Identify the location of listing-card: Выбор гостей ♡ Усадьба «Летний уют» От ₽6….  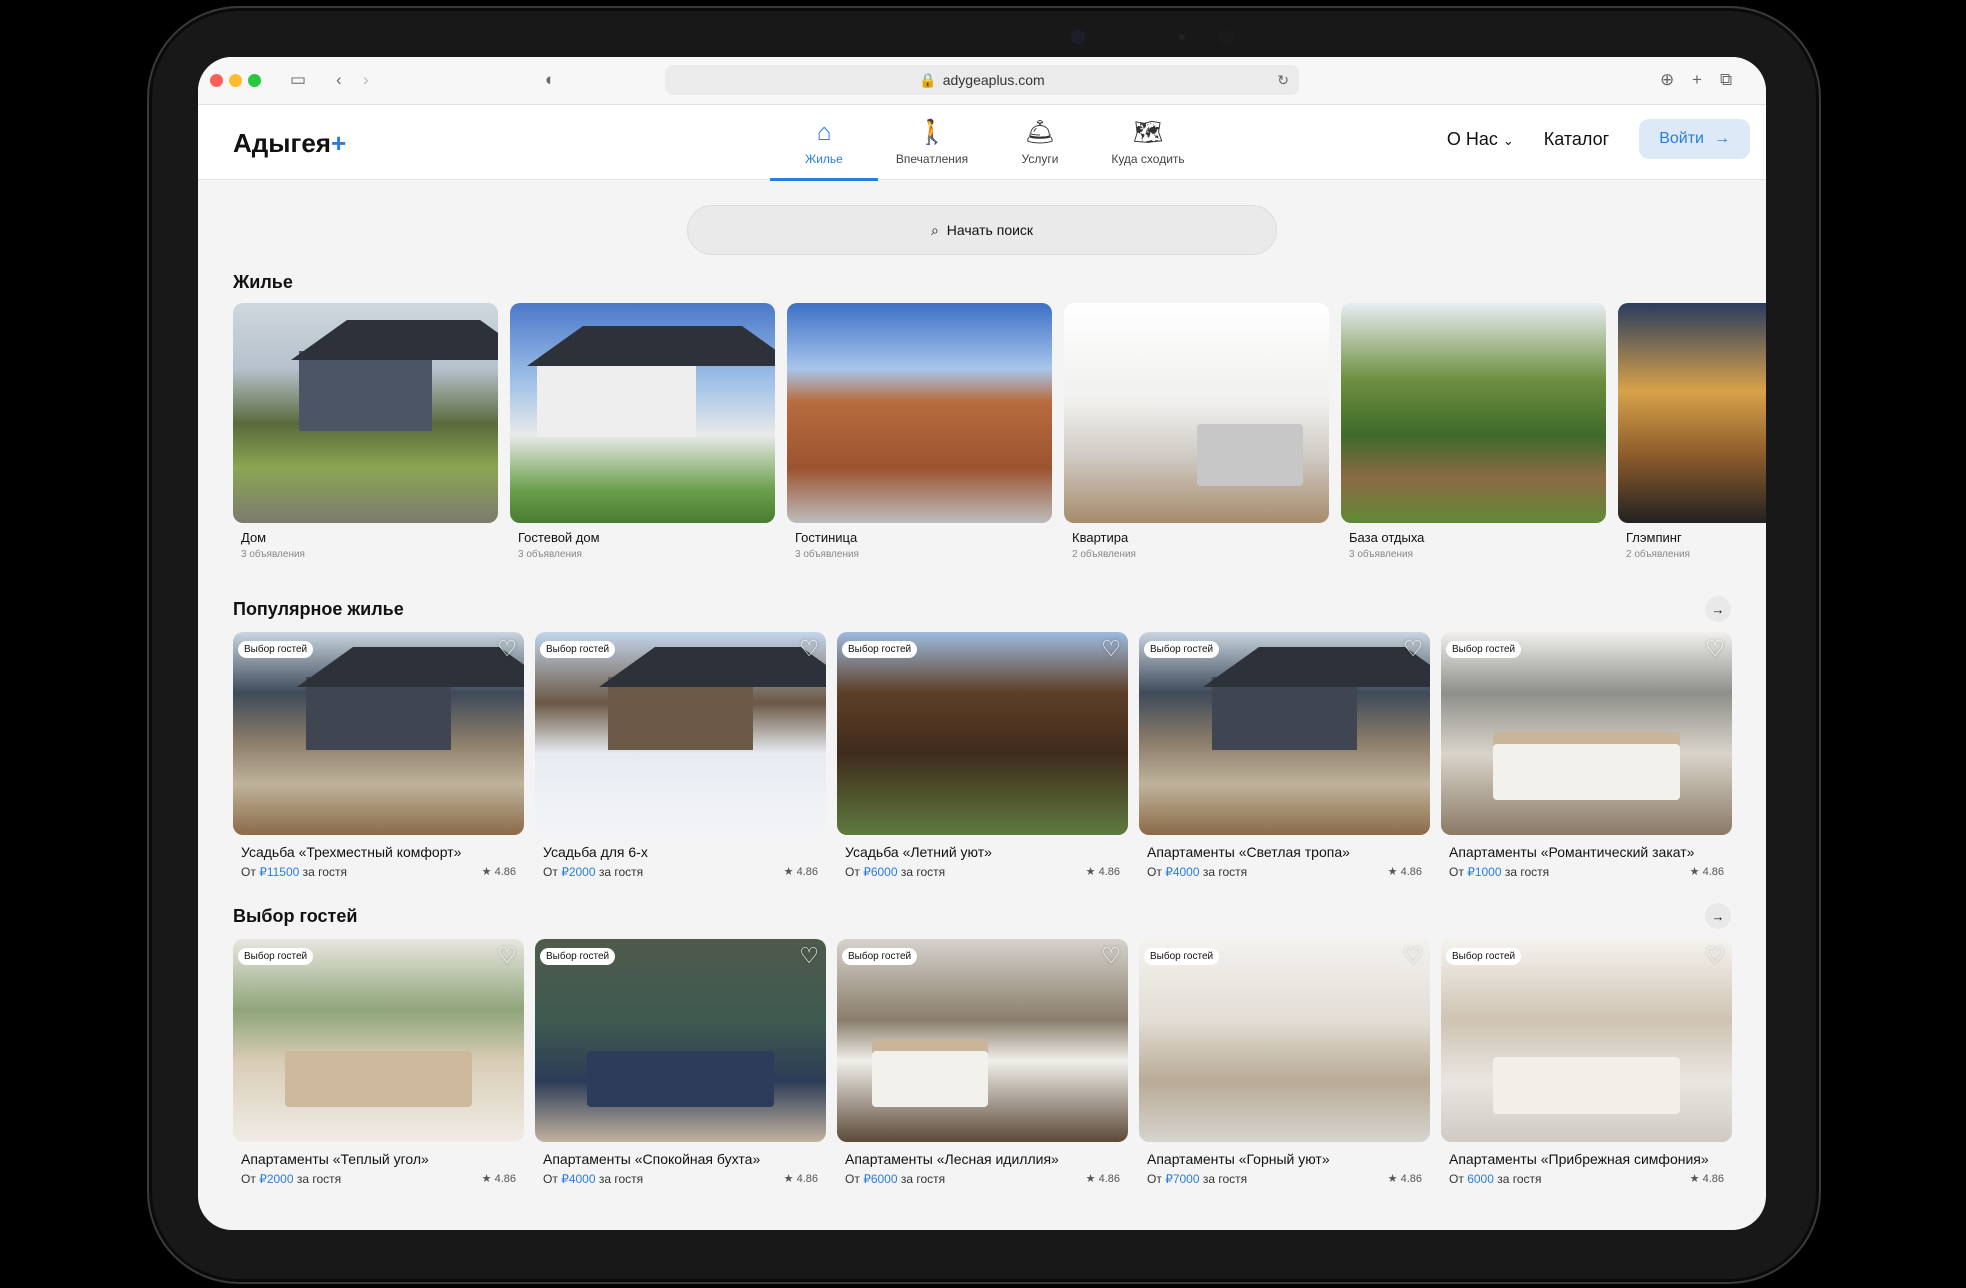
(982, 755).